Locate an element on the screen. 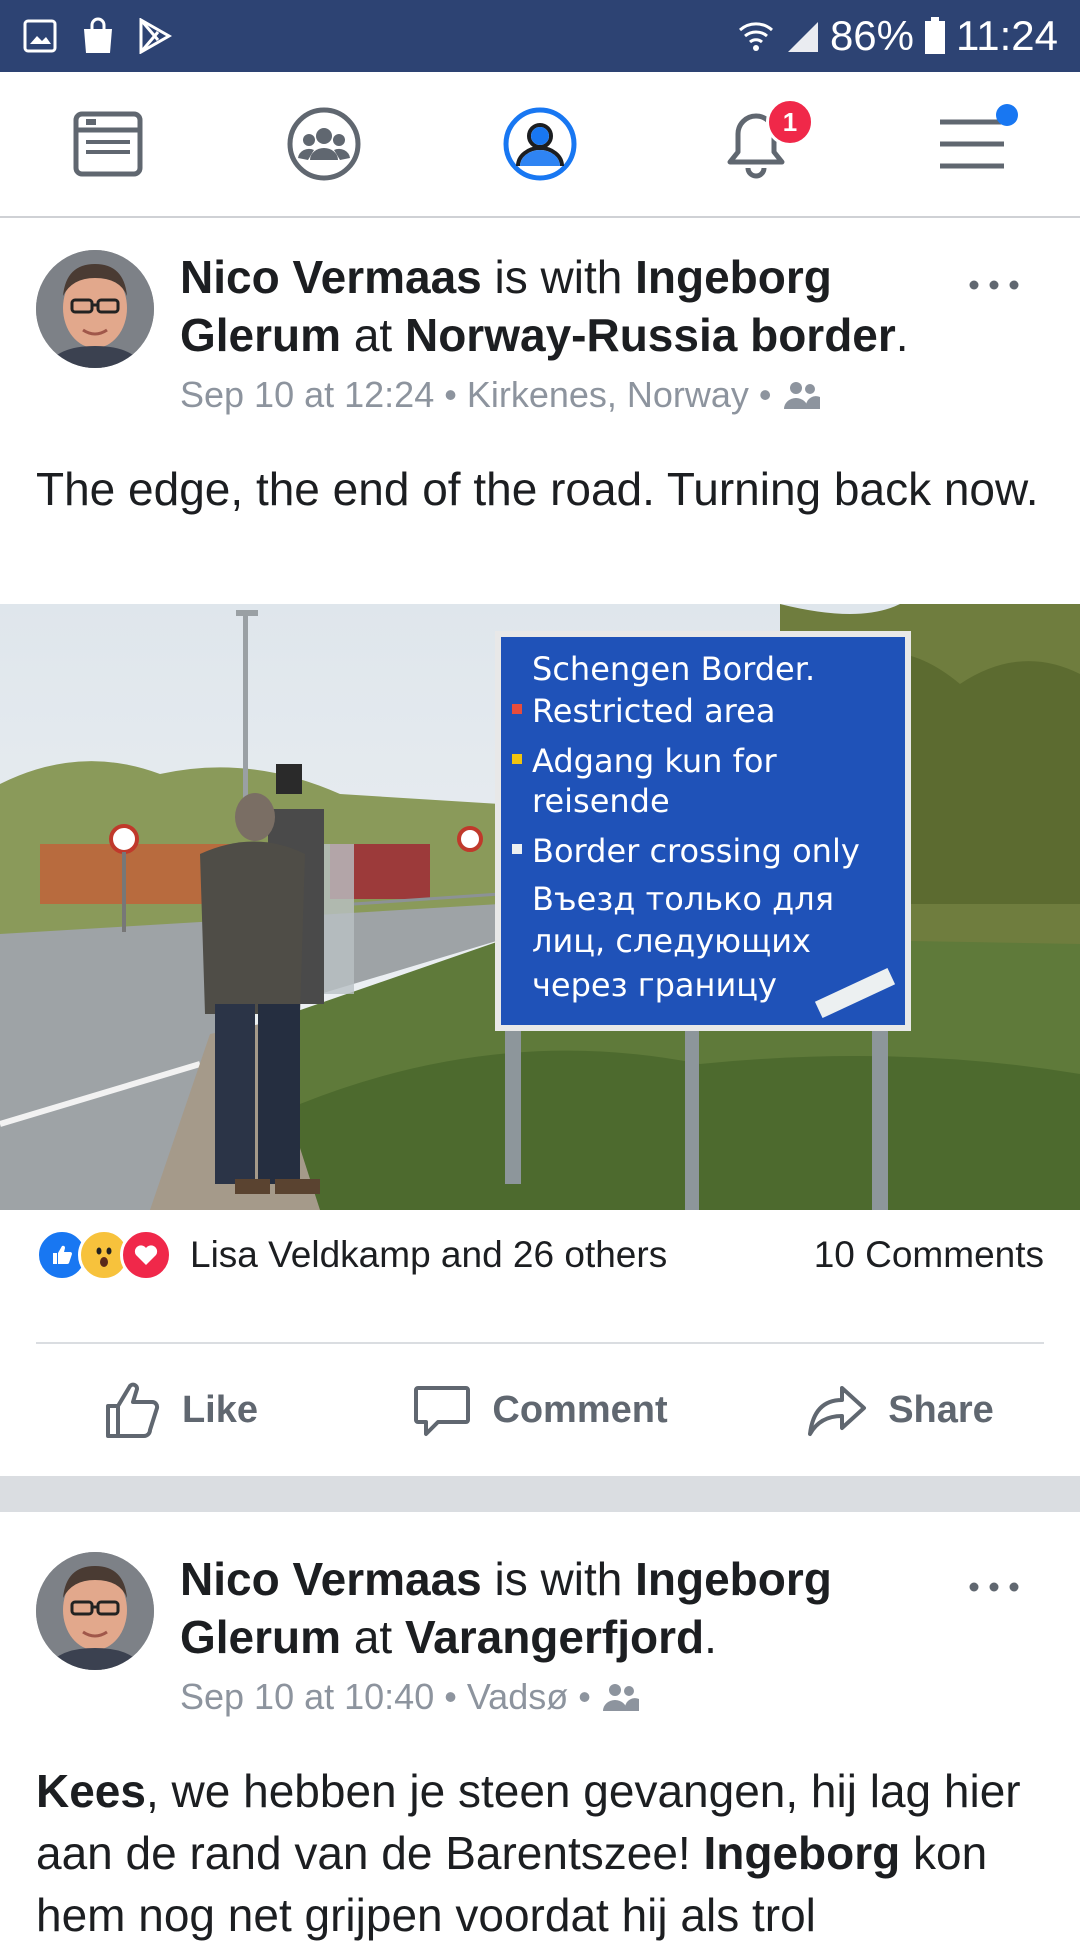 This screenshot has height=1946, width=1080. sign-line: через границу is located at coordinates (654, 985).